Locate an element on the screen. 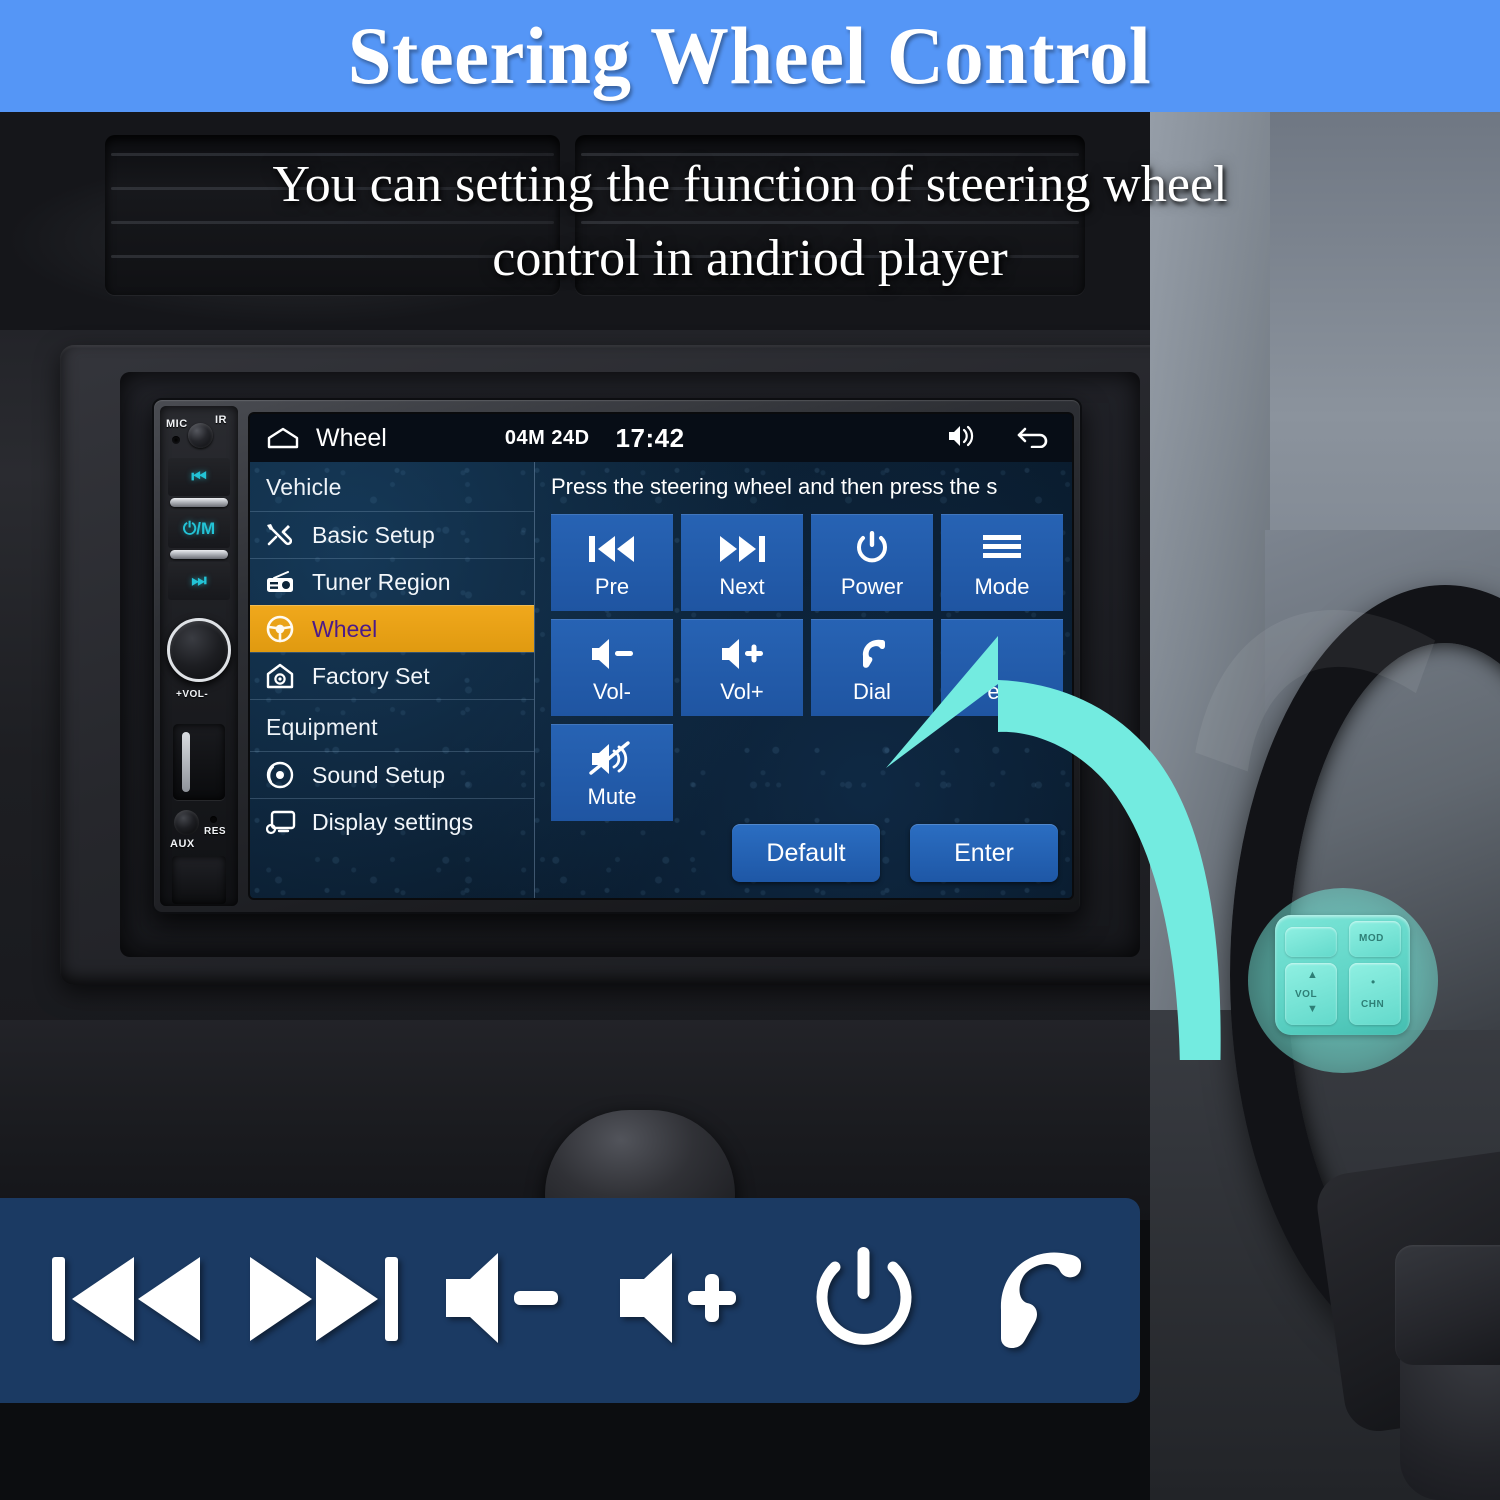 This screenshot has height=1500, width=1500. function-button-power: Power is located at coordinates (872, 562).